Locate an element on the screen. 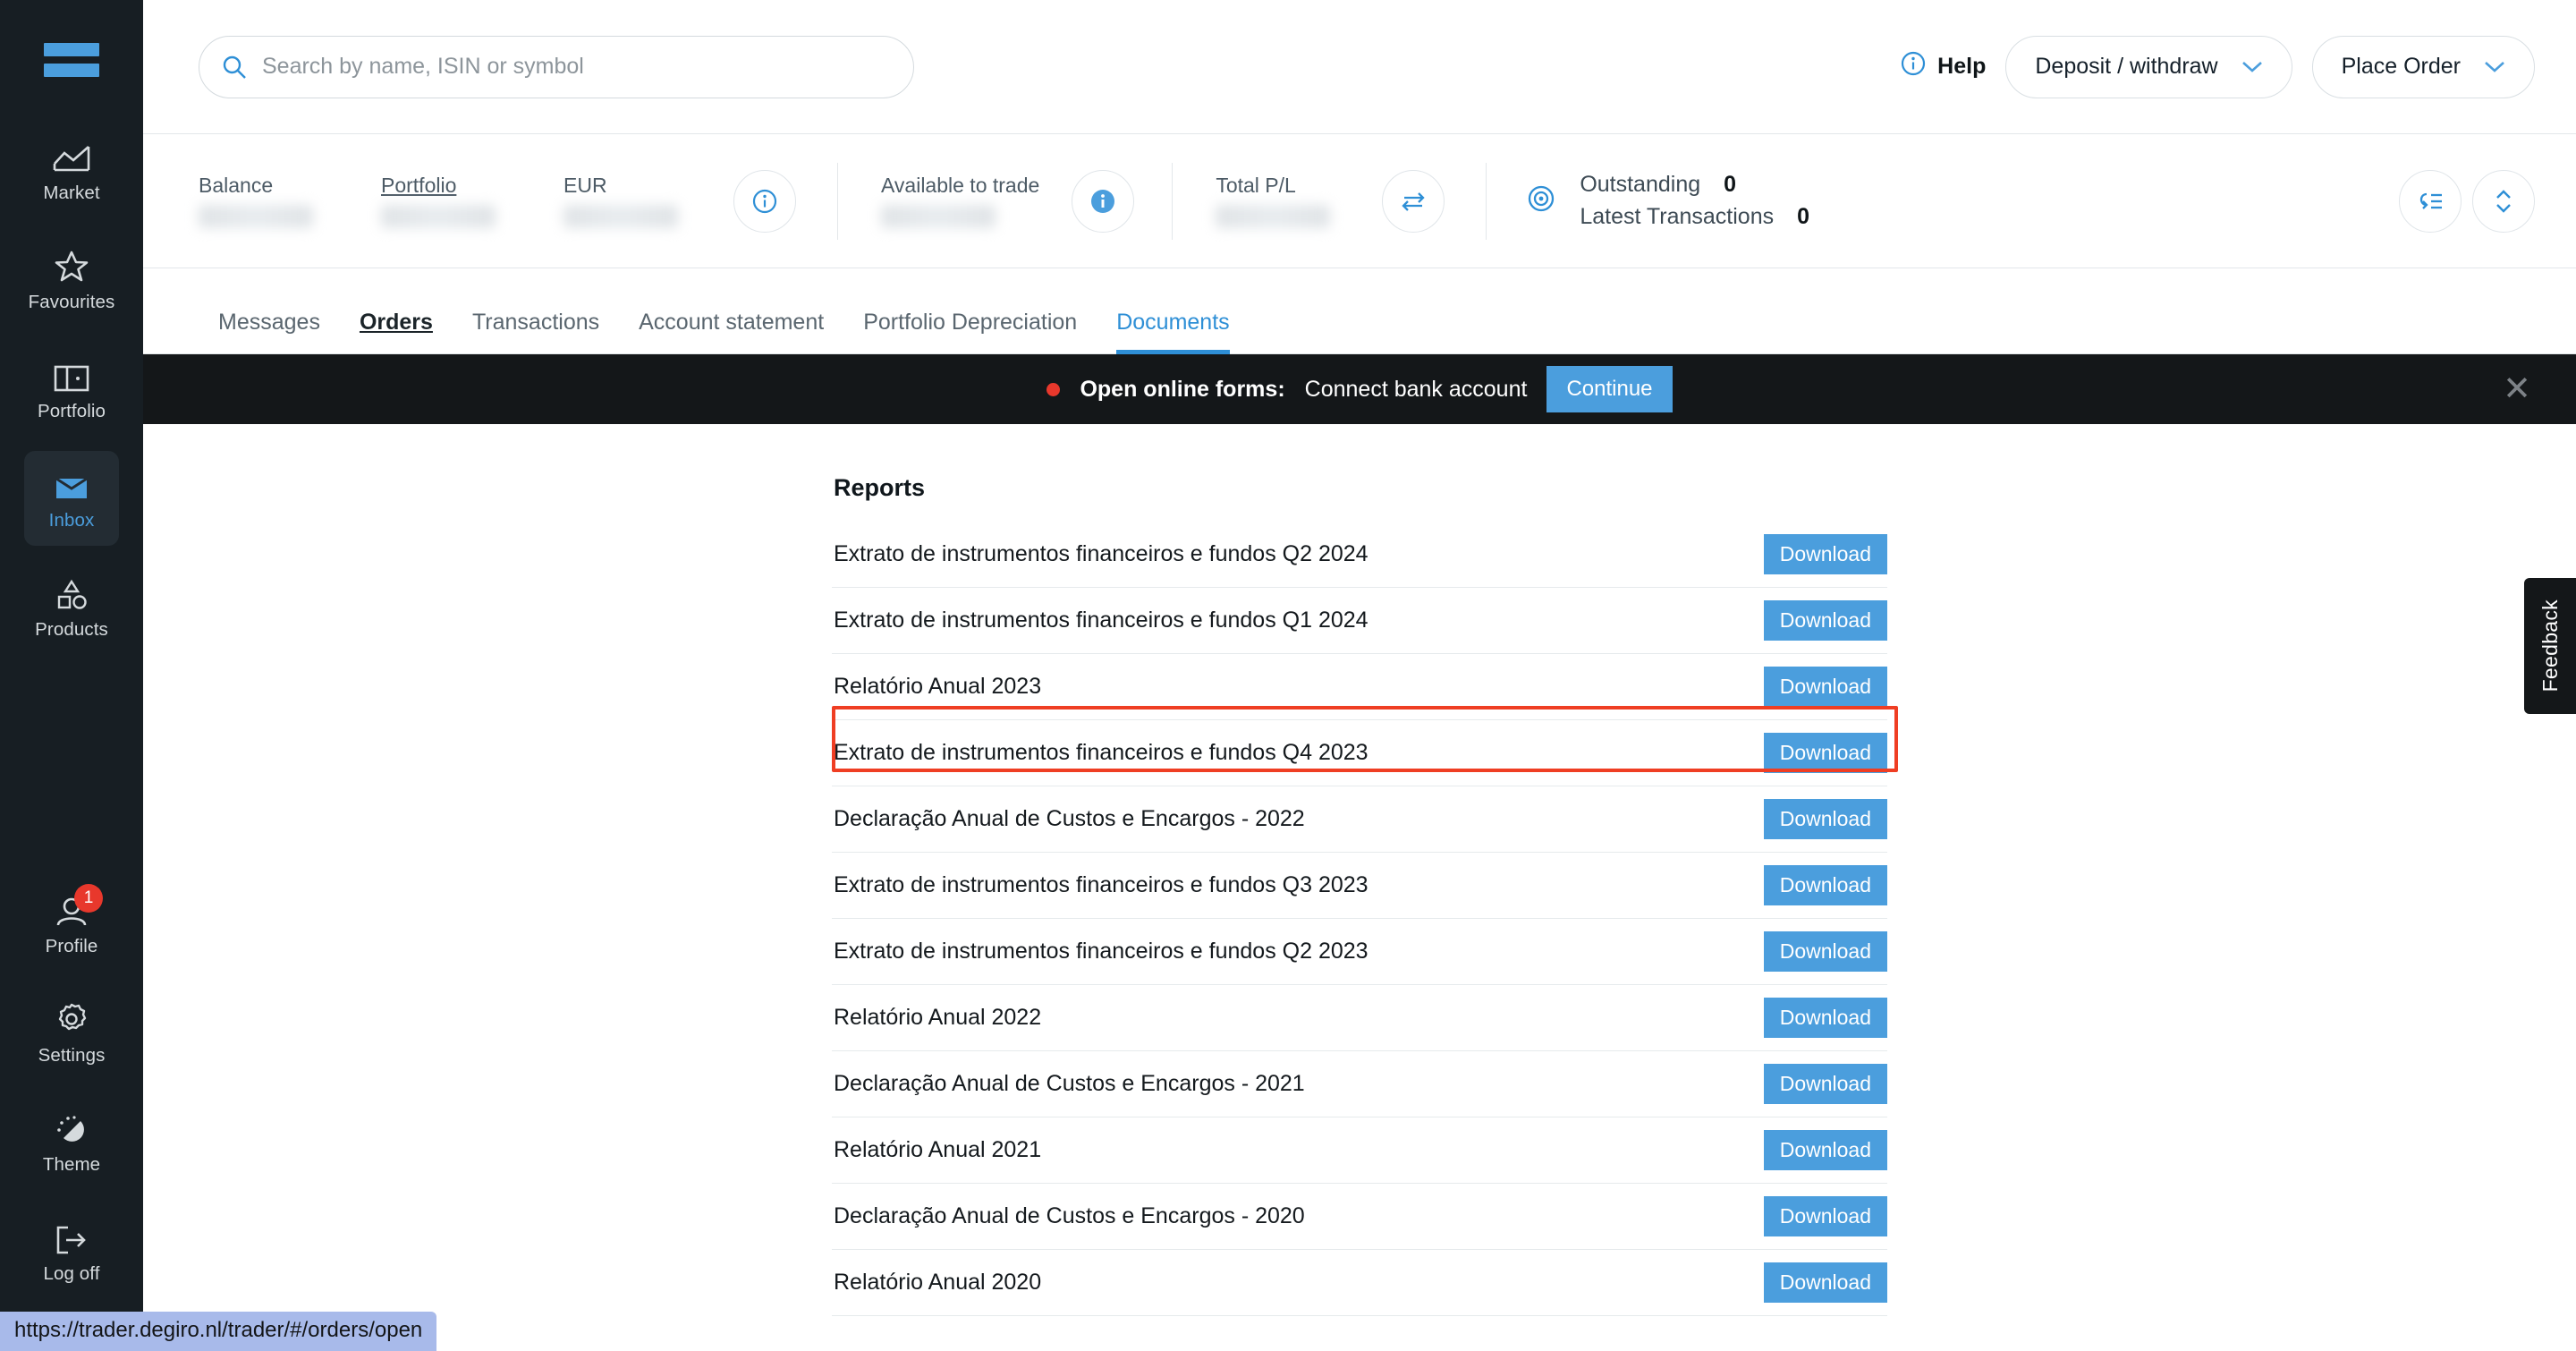 This screenshot has width=2576, height=1351. sidebar-item-theme: Theme is located at coordinates (71, 1143).